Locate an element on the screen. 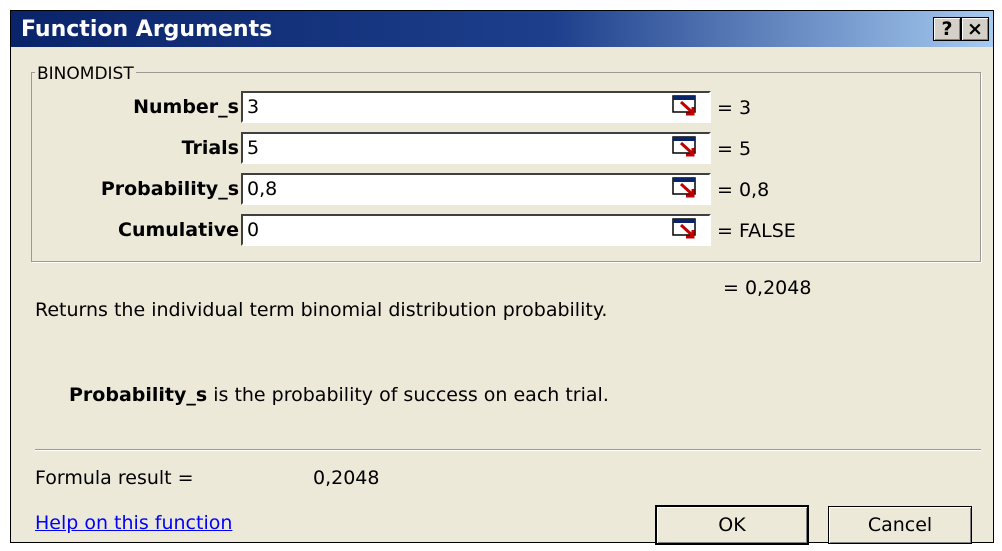 Image resolution: width=1002 pixels, height=551 pixels. arg-row-number-s: Number_s 3 = 3 is located at coordinates (503, 107).